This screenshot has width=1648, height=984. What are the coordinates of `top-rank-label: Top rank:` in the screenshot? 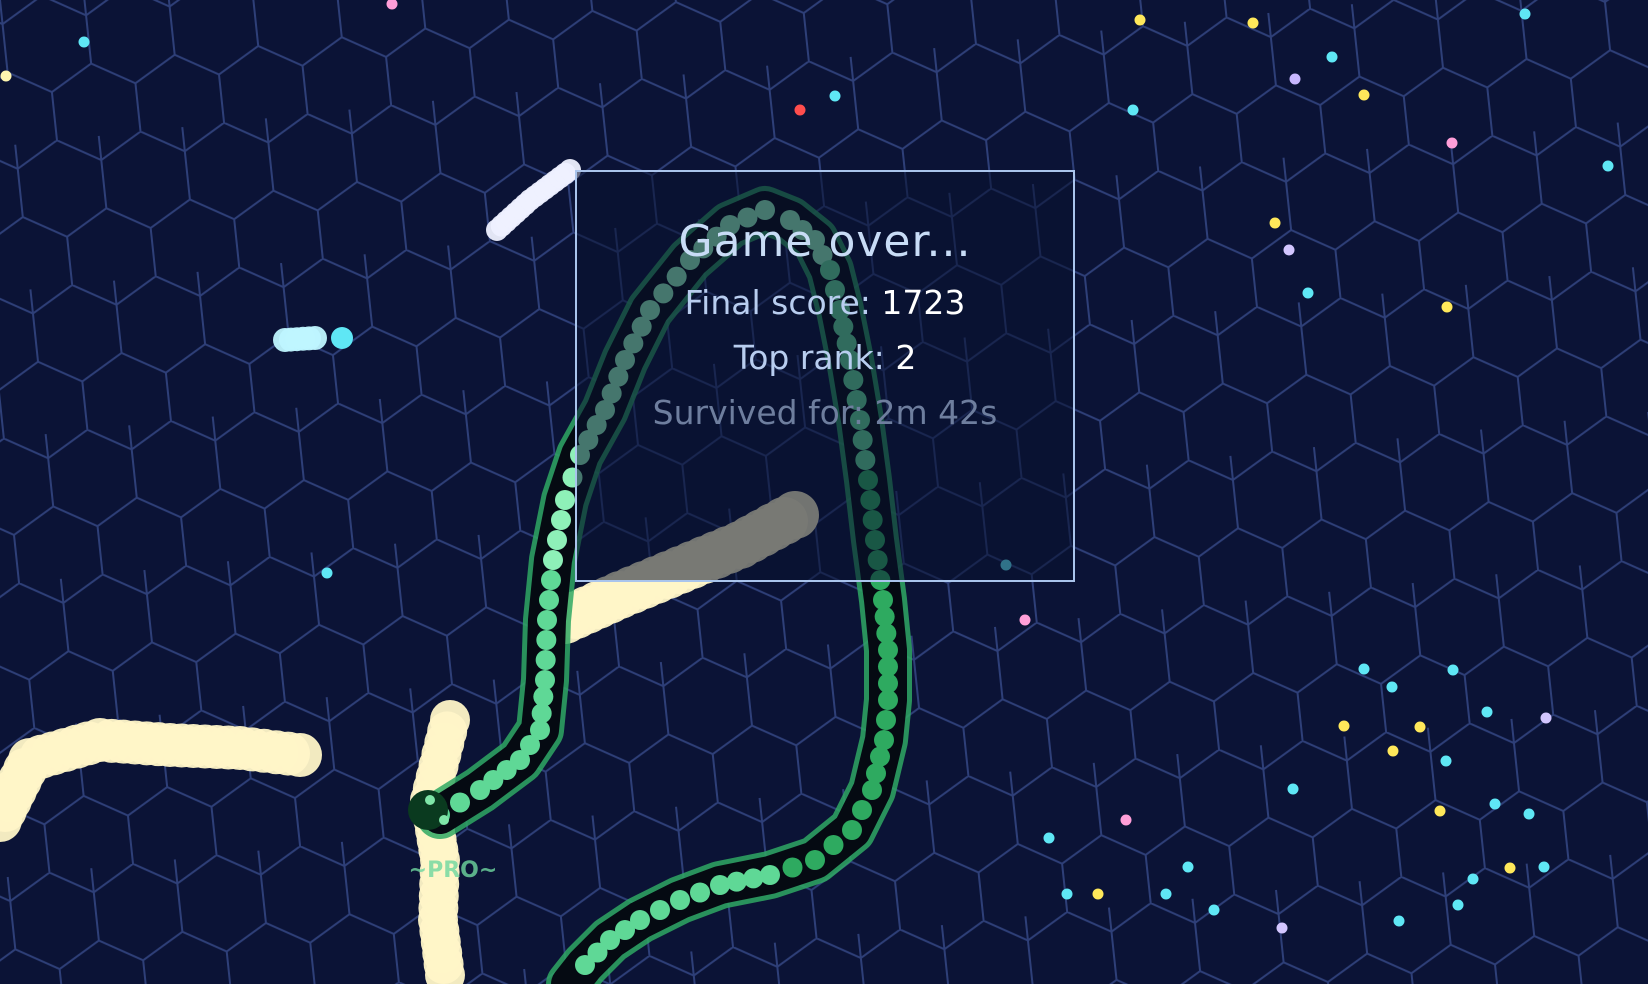 It's located at (809, 357).